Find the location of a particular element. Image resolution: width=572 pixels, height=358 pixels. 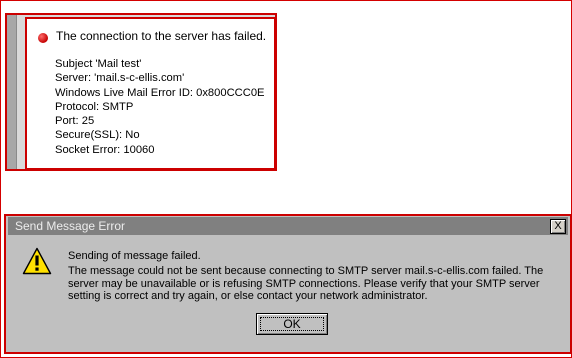

close-icon: X is located at coordinates (558, 226).